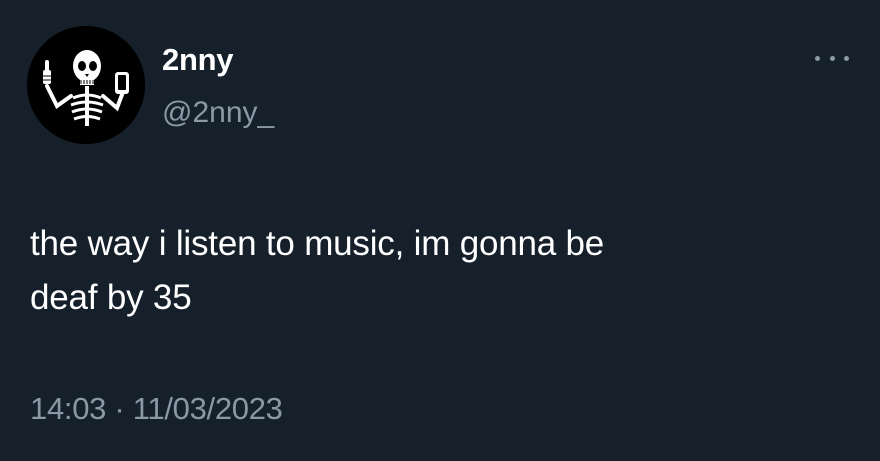 The width and height of the screenshot is (880, 461). I want to click on tweet-timestamp: 14:03 · 11/03/2023, so click(156, 409).